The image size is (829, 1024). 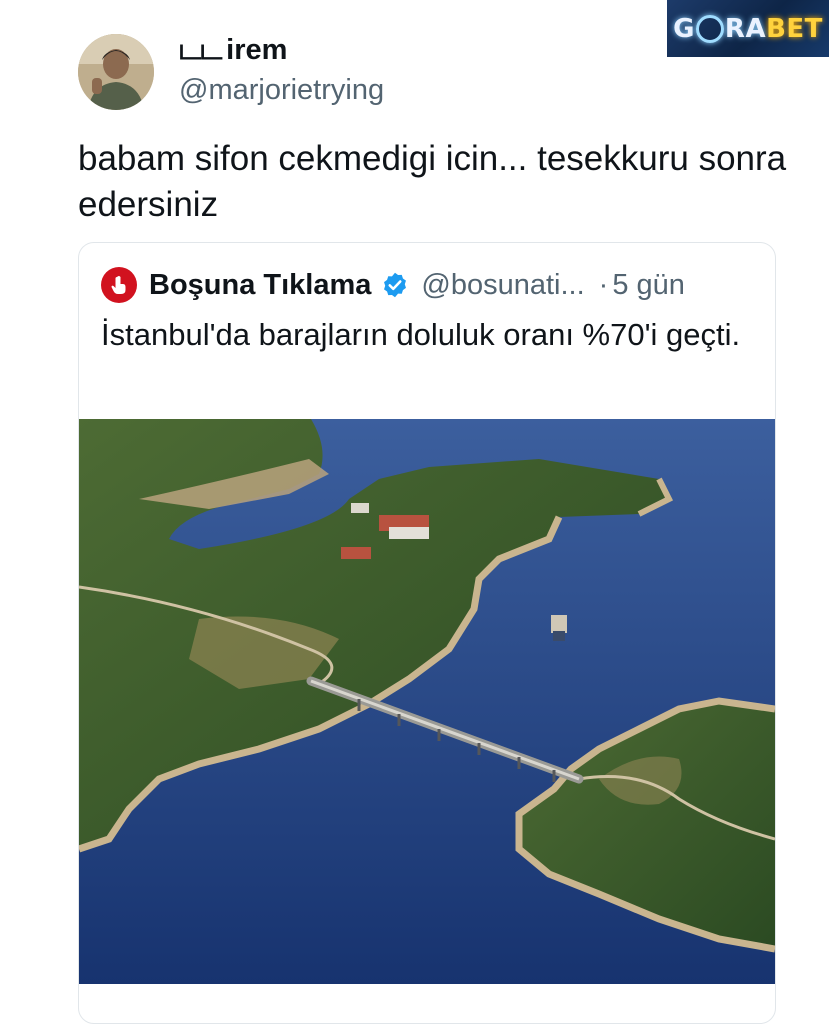 I want to click on display-name-text: irem, so click(x=257, y=50).